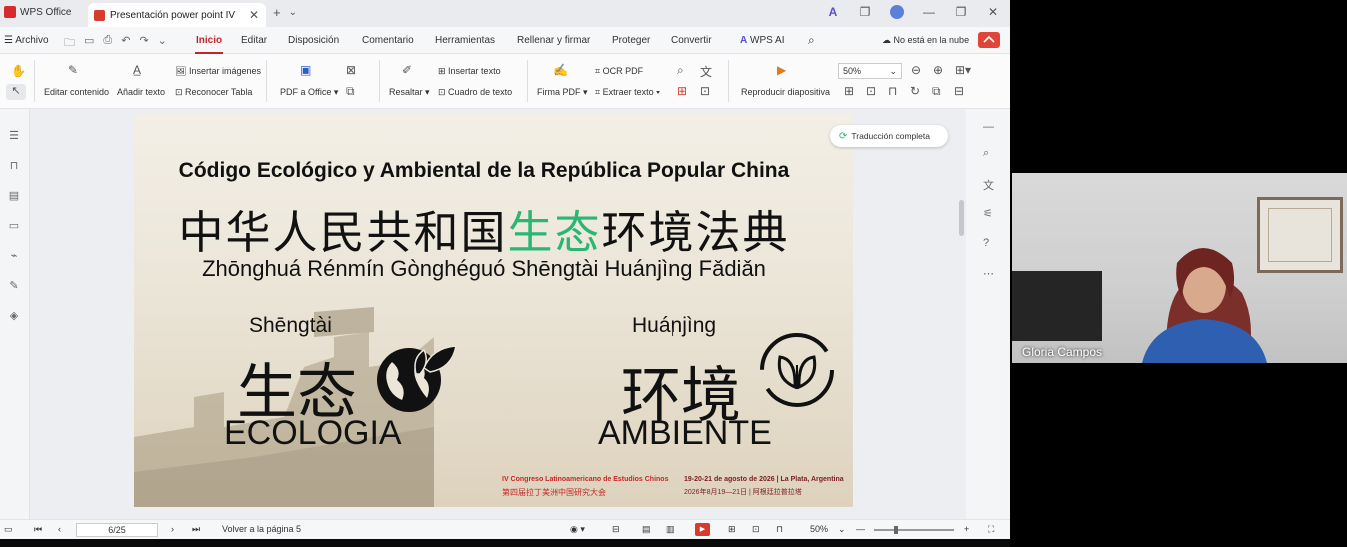  Describe the element at coordinates (961, 12) in the screenshot. I see `restore-icon: ❐` at that location.